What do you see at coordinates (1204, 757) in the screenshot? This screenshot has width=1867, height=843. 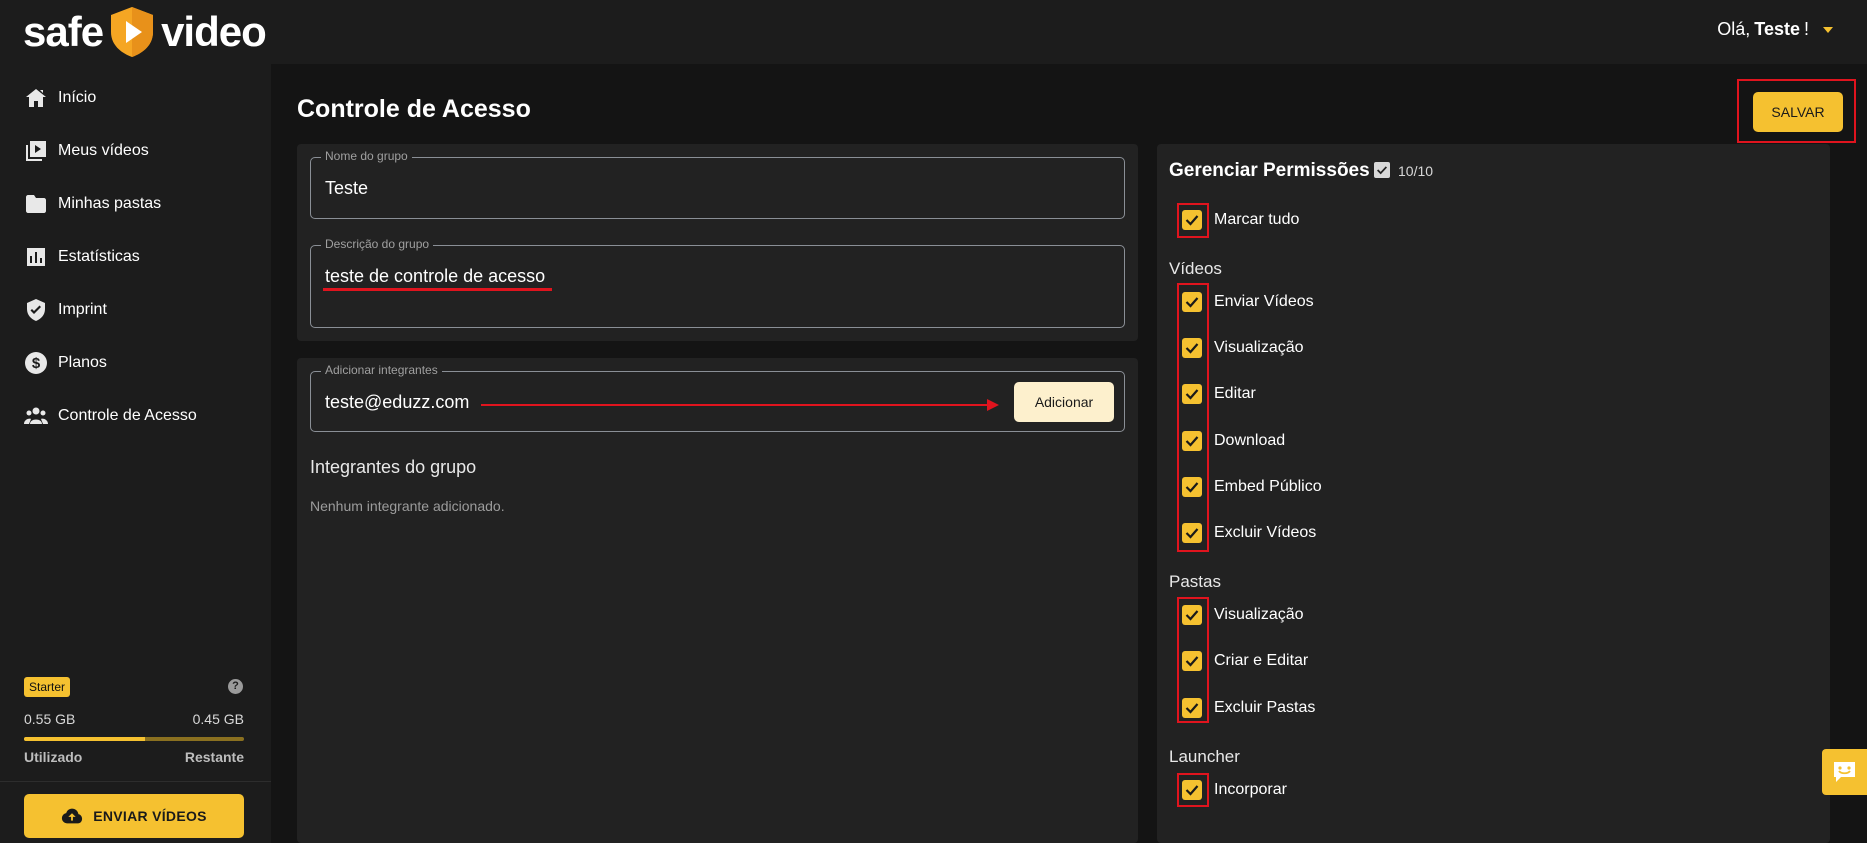 I see `section-launcher-label: Launcher` at bounding box center [1204, 757].